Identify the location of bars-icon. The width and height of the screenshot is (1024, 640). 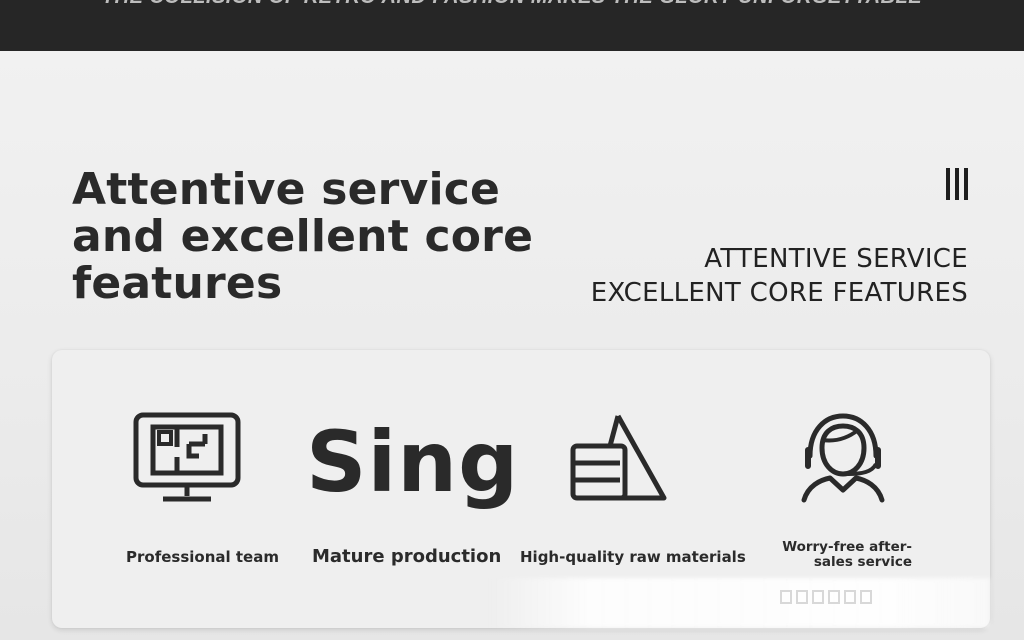
(958, 184).